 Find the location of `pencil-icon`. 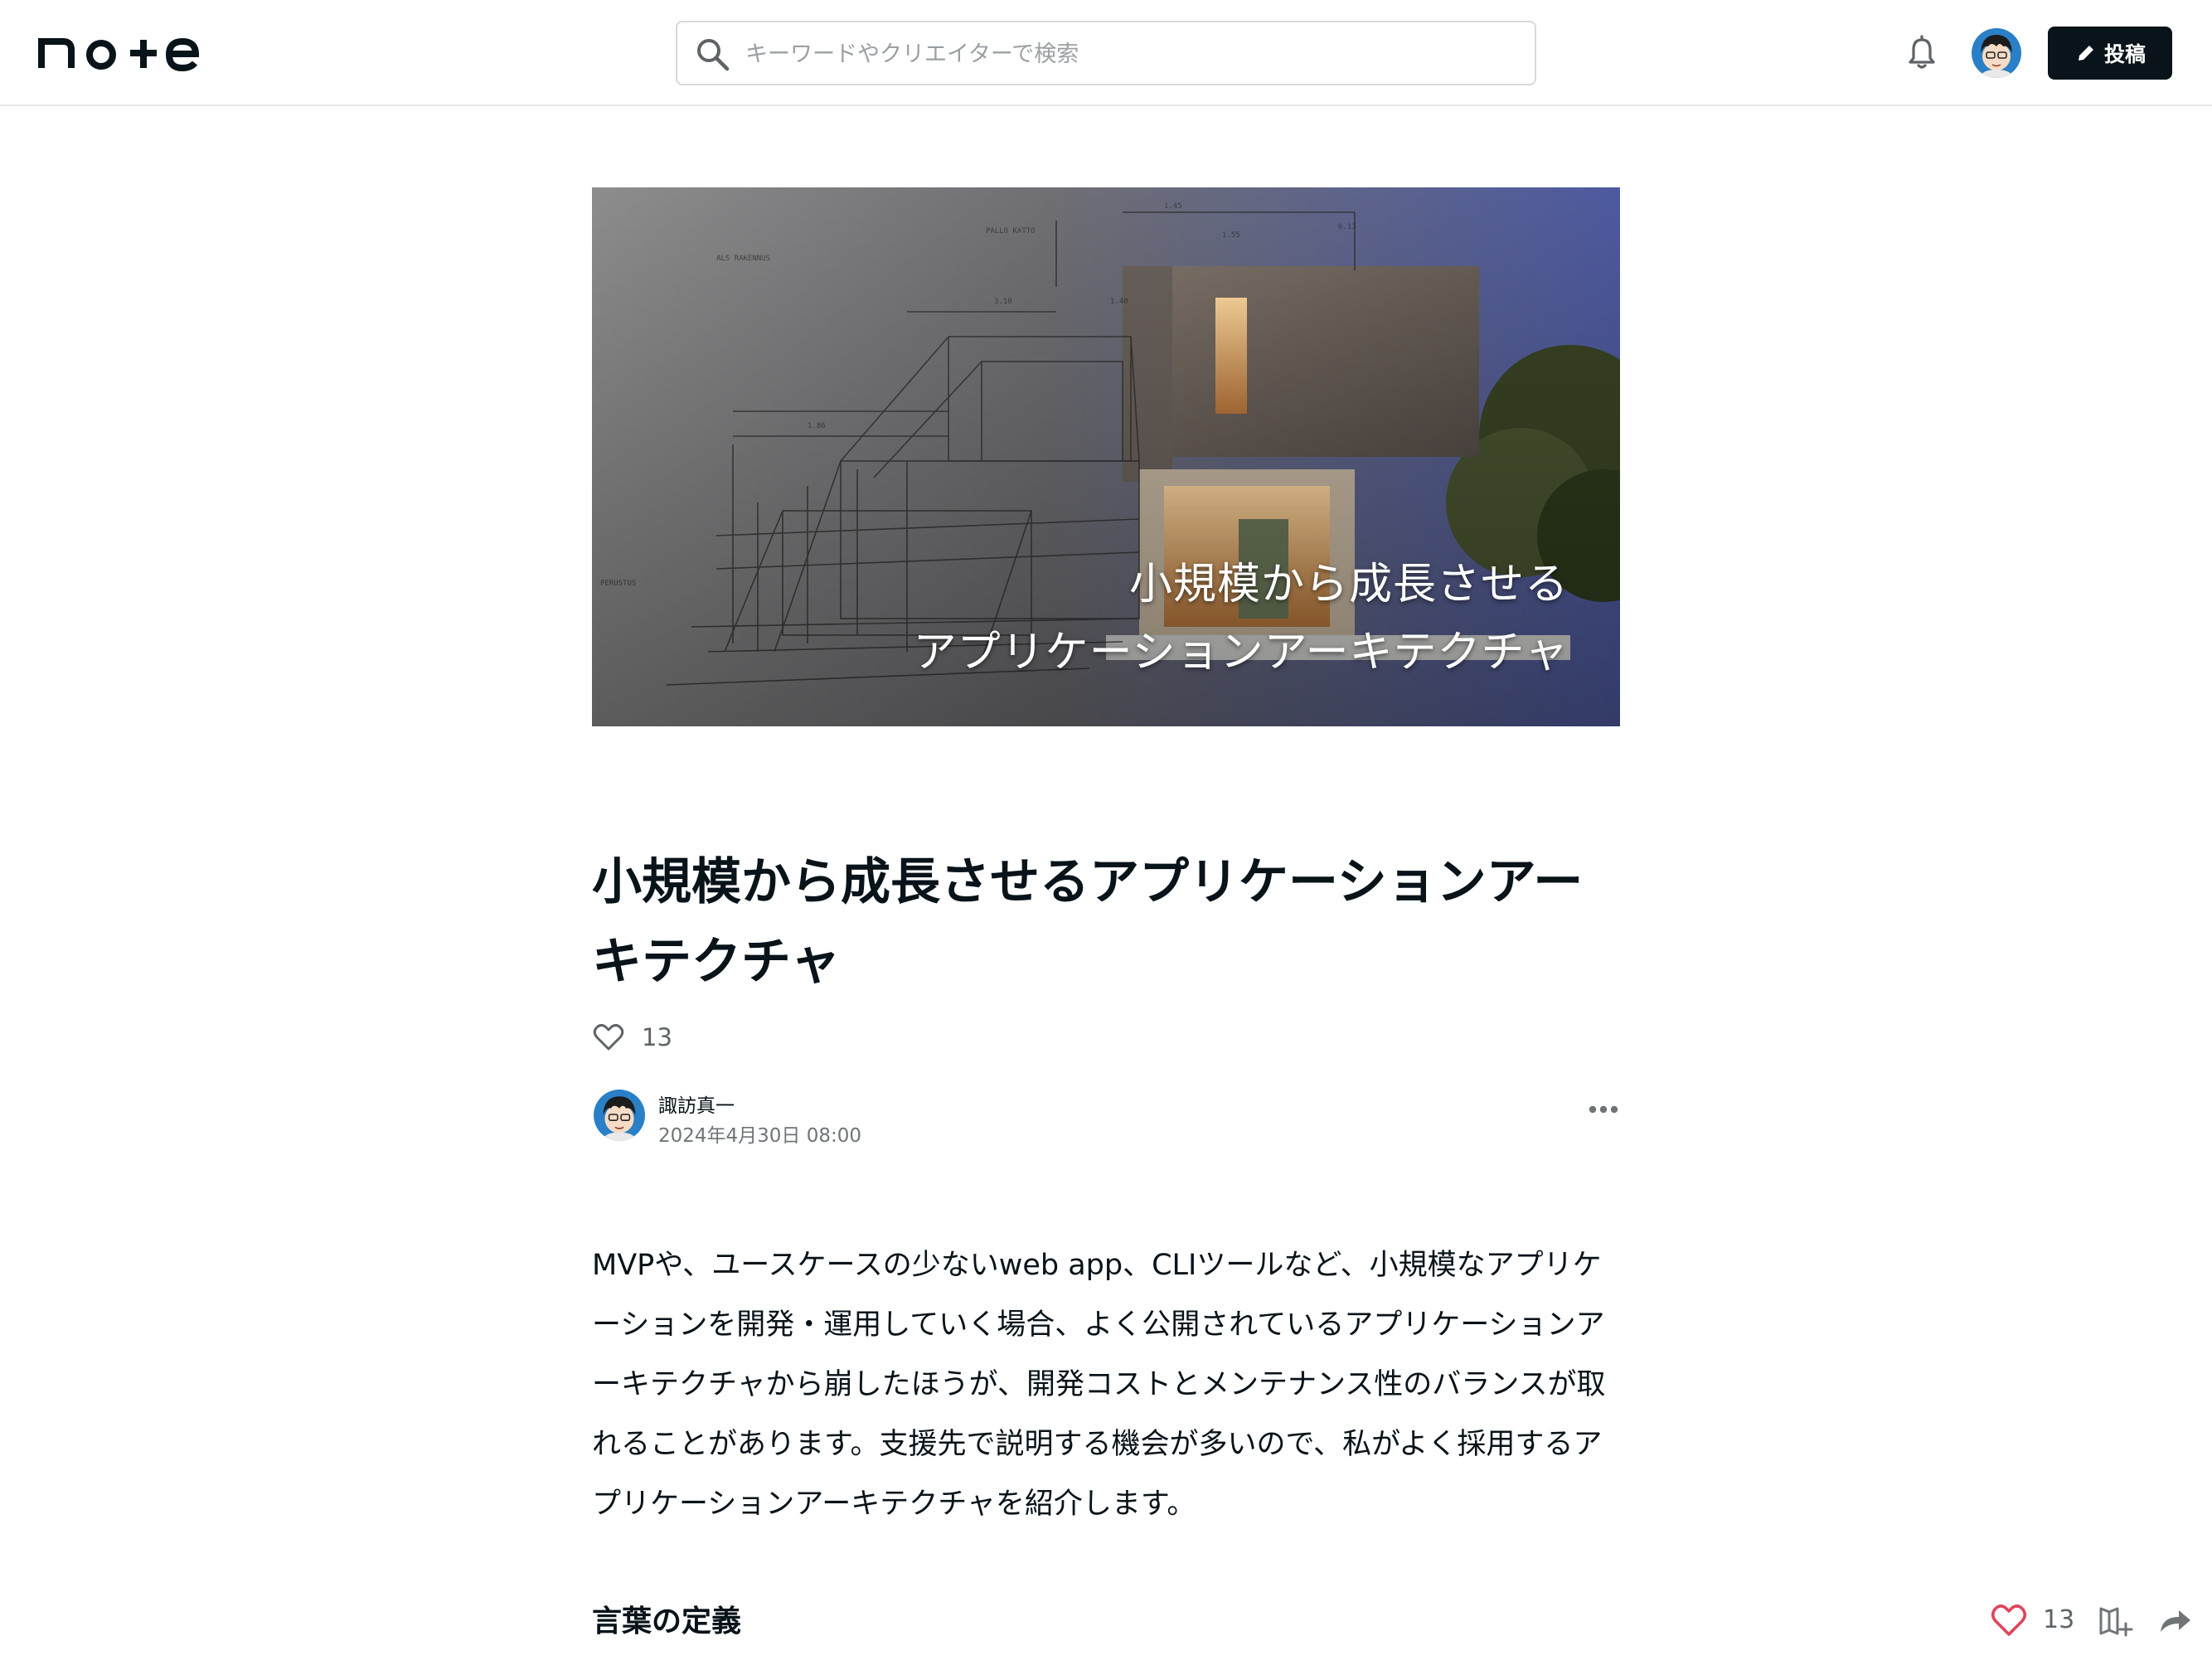

pencil-icon is located at coordinates (2086, 53).